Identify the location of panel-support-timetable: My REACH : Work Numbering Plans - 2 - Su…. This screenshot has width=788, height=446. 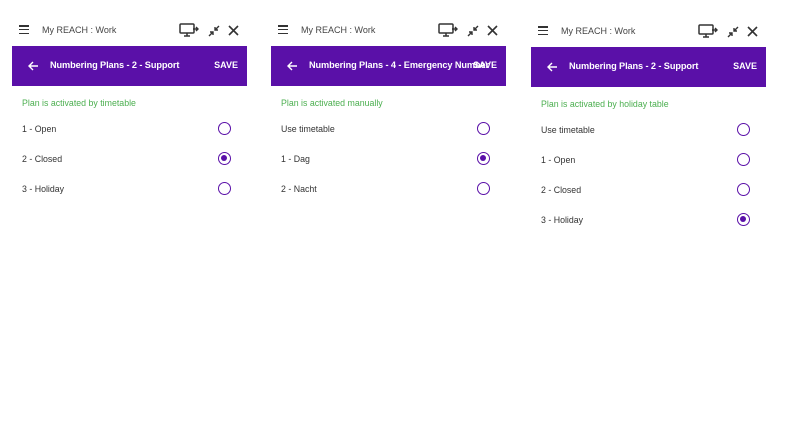
(129, 110).